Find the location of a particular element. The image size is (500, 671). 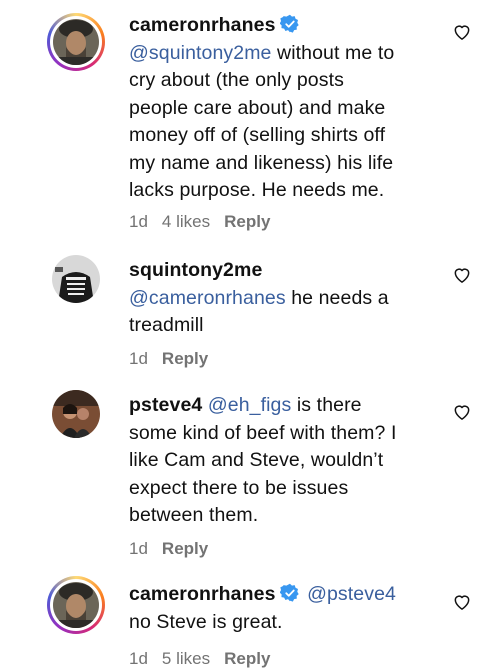

avatar-psteve4 is located at coordinates (76, 414).